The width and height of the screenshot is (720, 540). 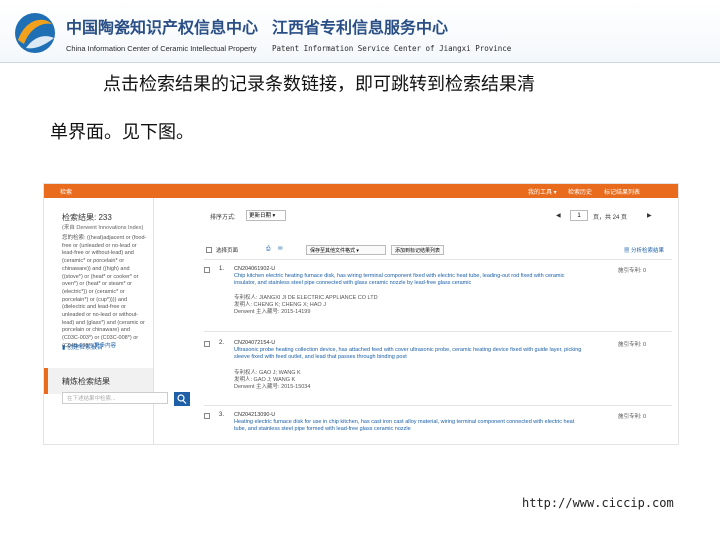 I want to click on logo-icon, so click(x=35, y=33).